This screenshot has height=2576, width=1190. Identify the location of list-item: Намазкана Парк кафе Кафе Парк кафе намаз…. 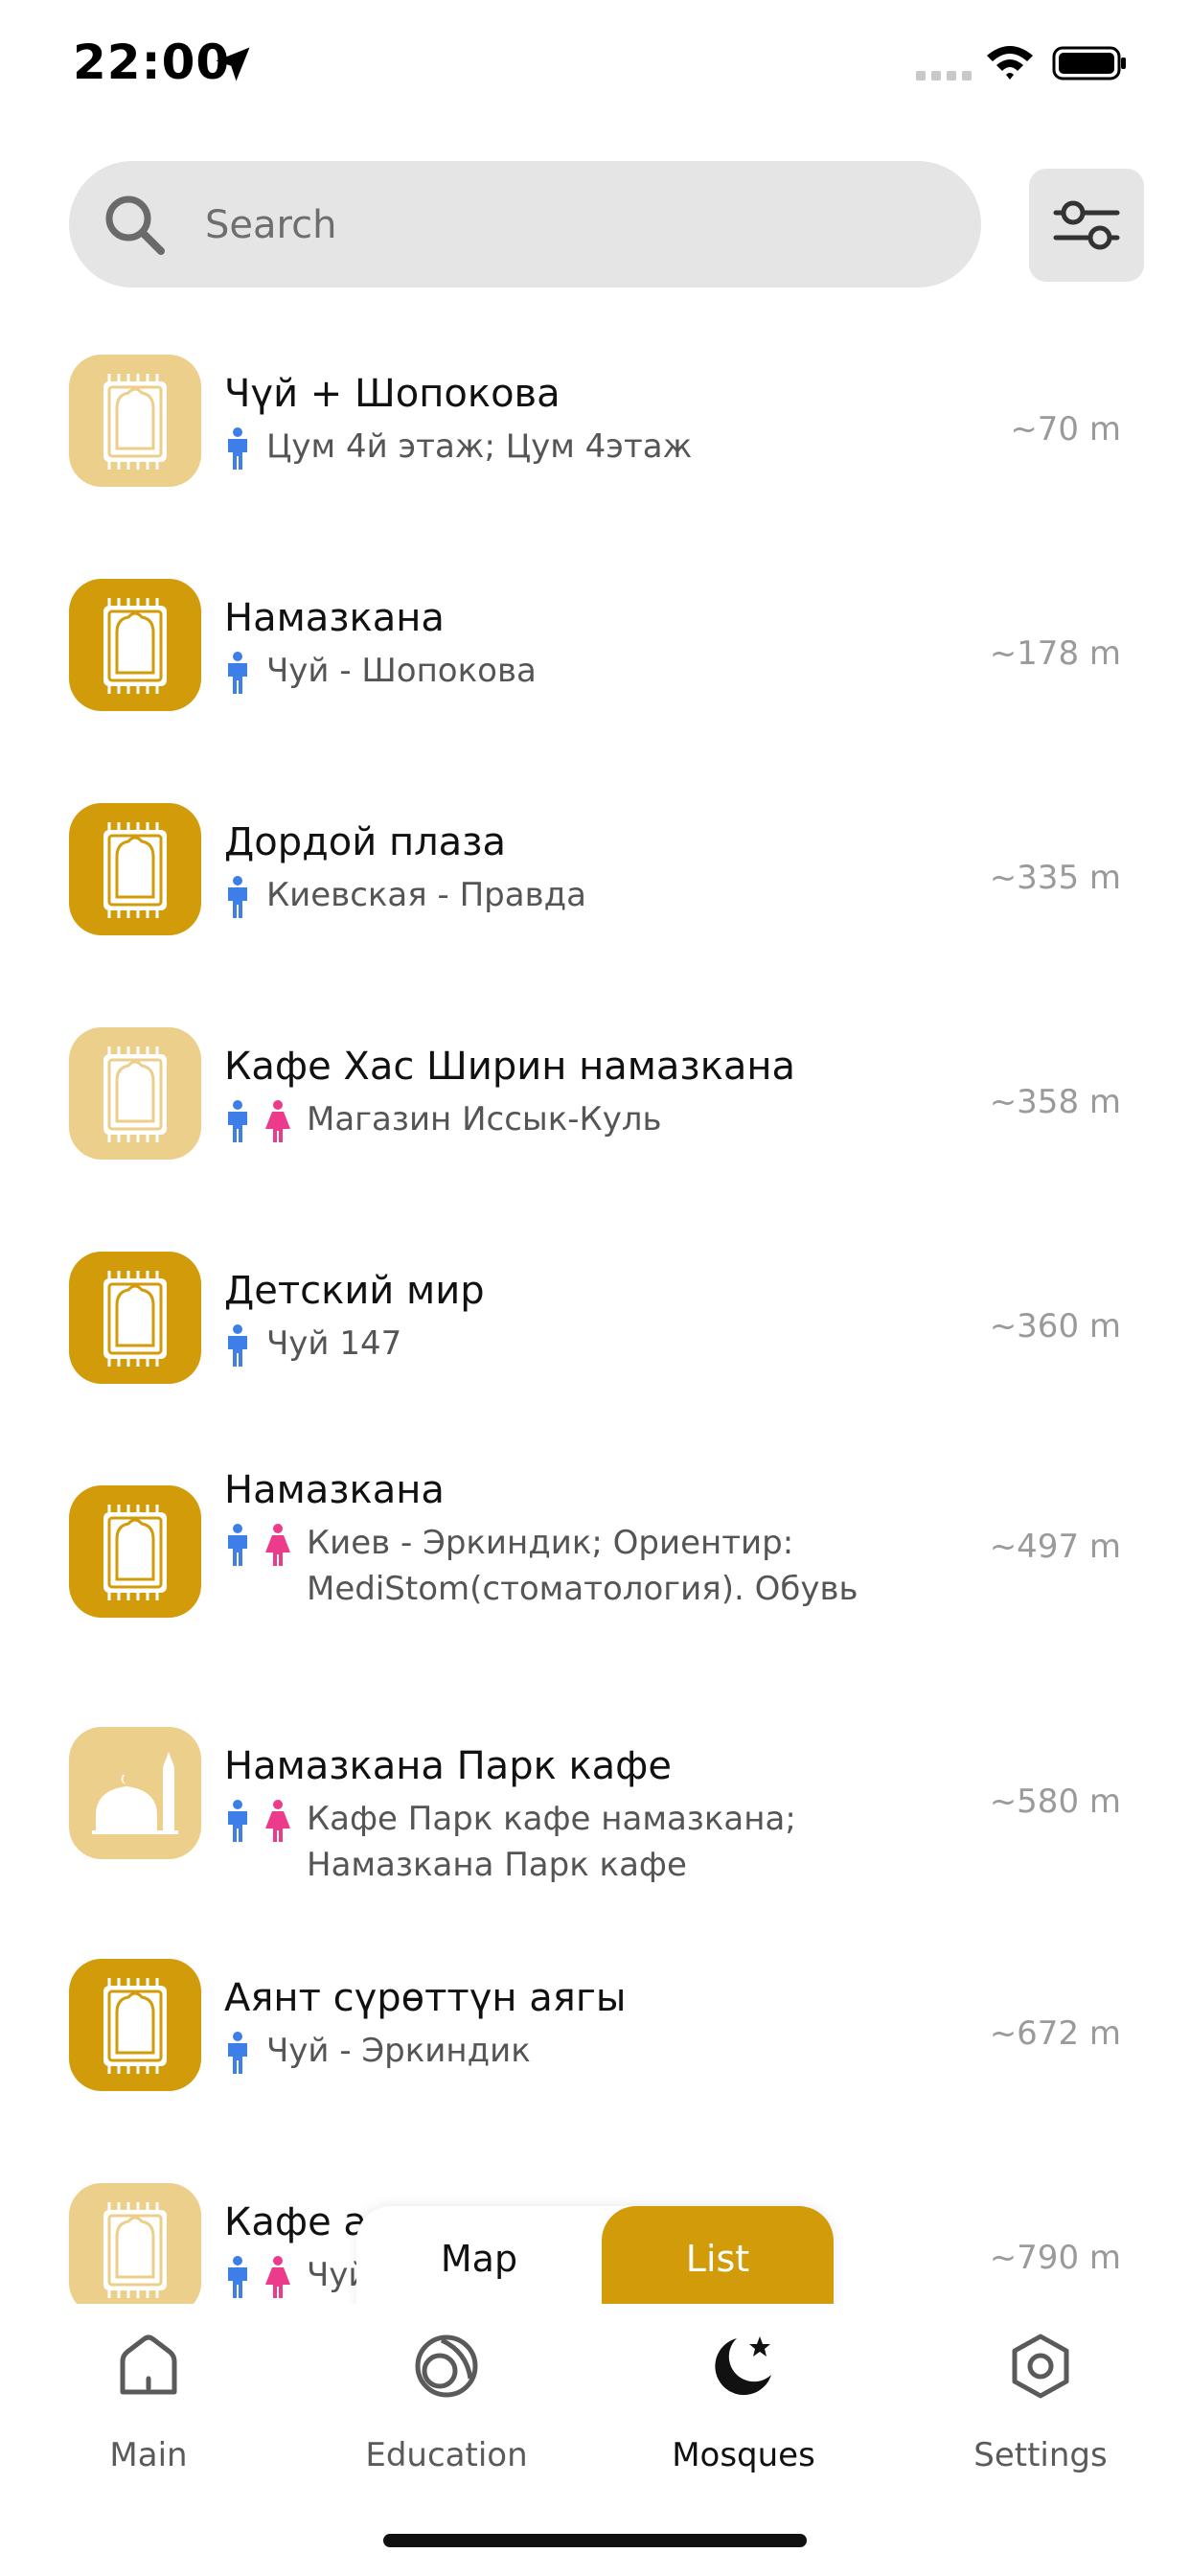
(595, 1828).